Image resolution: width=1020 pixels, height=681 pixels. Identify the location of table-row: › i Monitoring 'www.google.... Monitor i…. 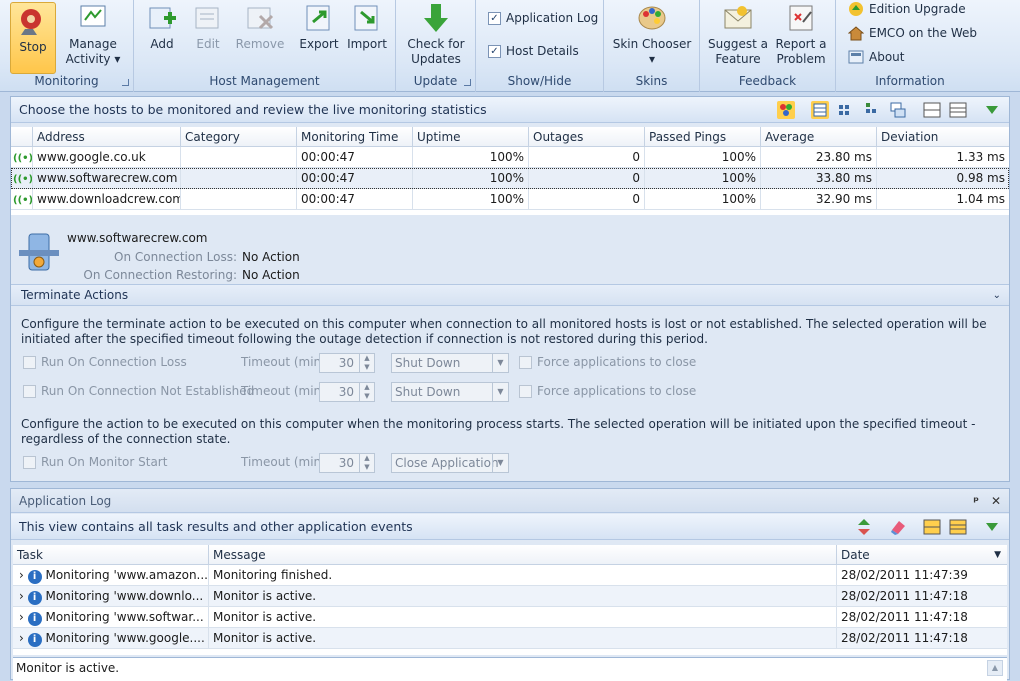
(510, 638).